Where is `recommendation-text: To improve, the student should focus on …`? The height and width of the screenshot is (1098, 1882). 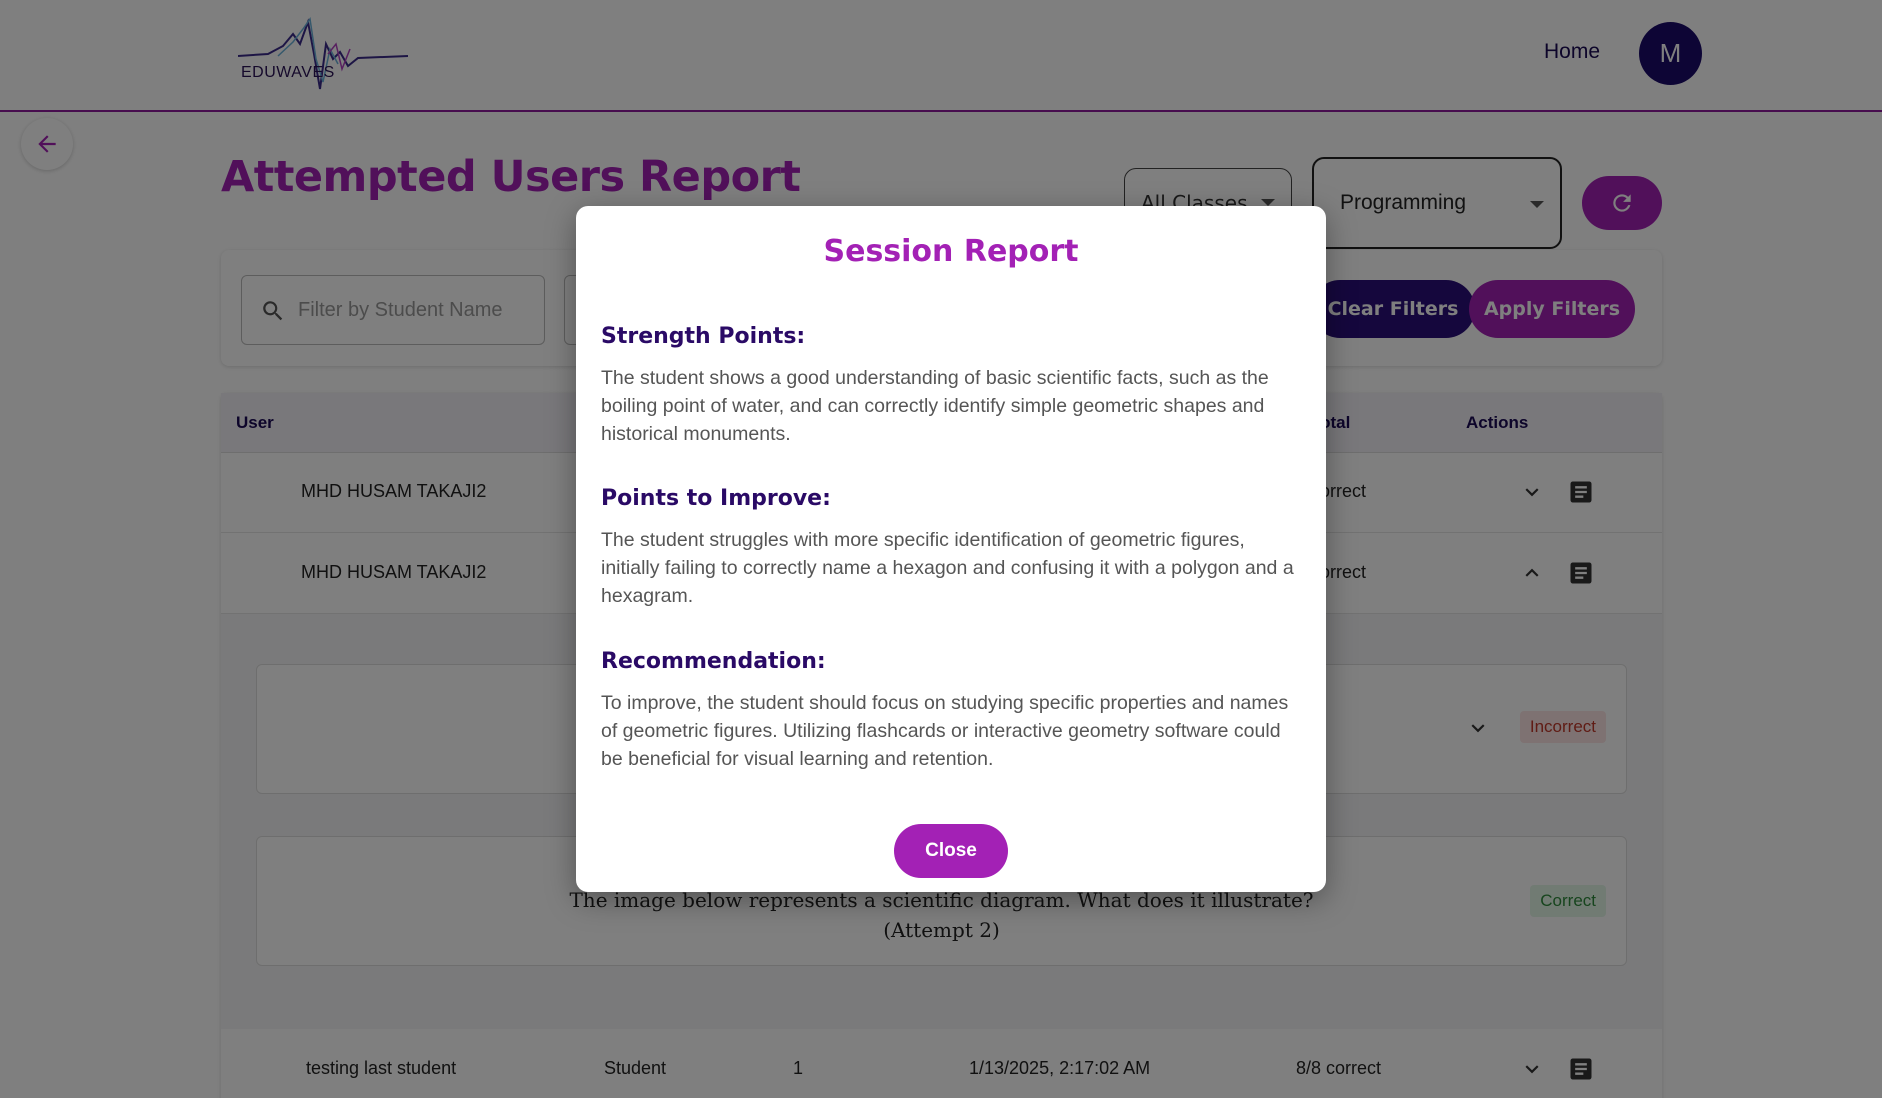 recommendation-text: To improve, the student should focus on … is located at coordinates (945, 731).